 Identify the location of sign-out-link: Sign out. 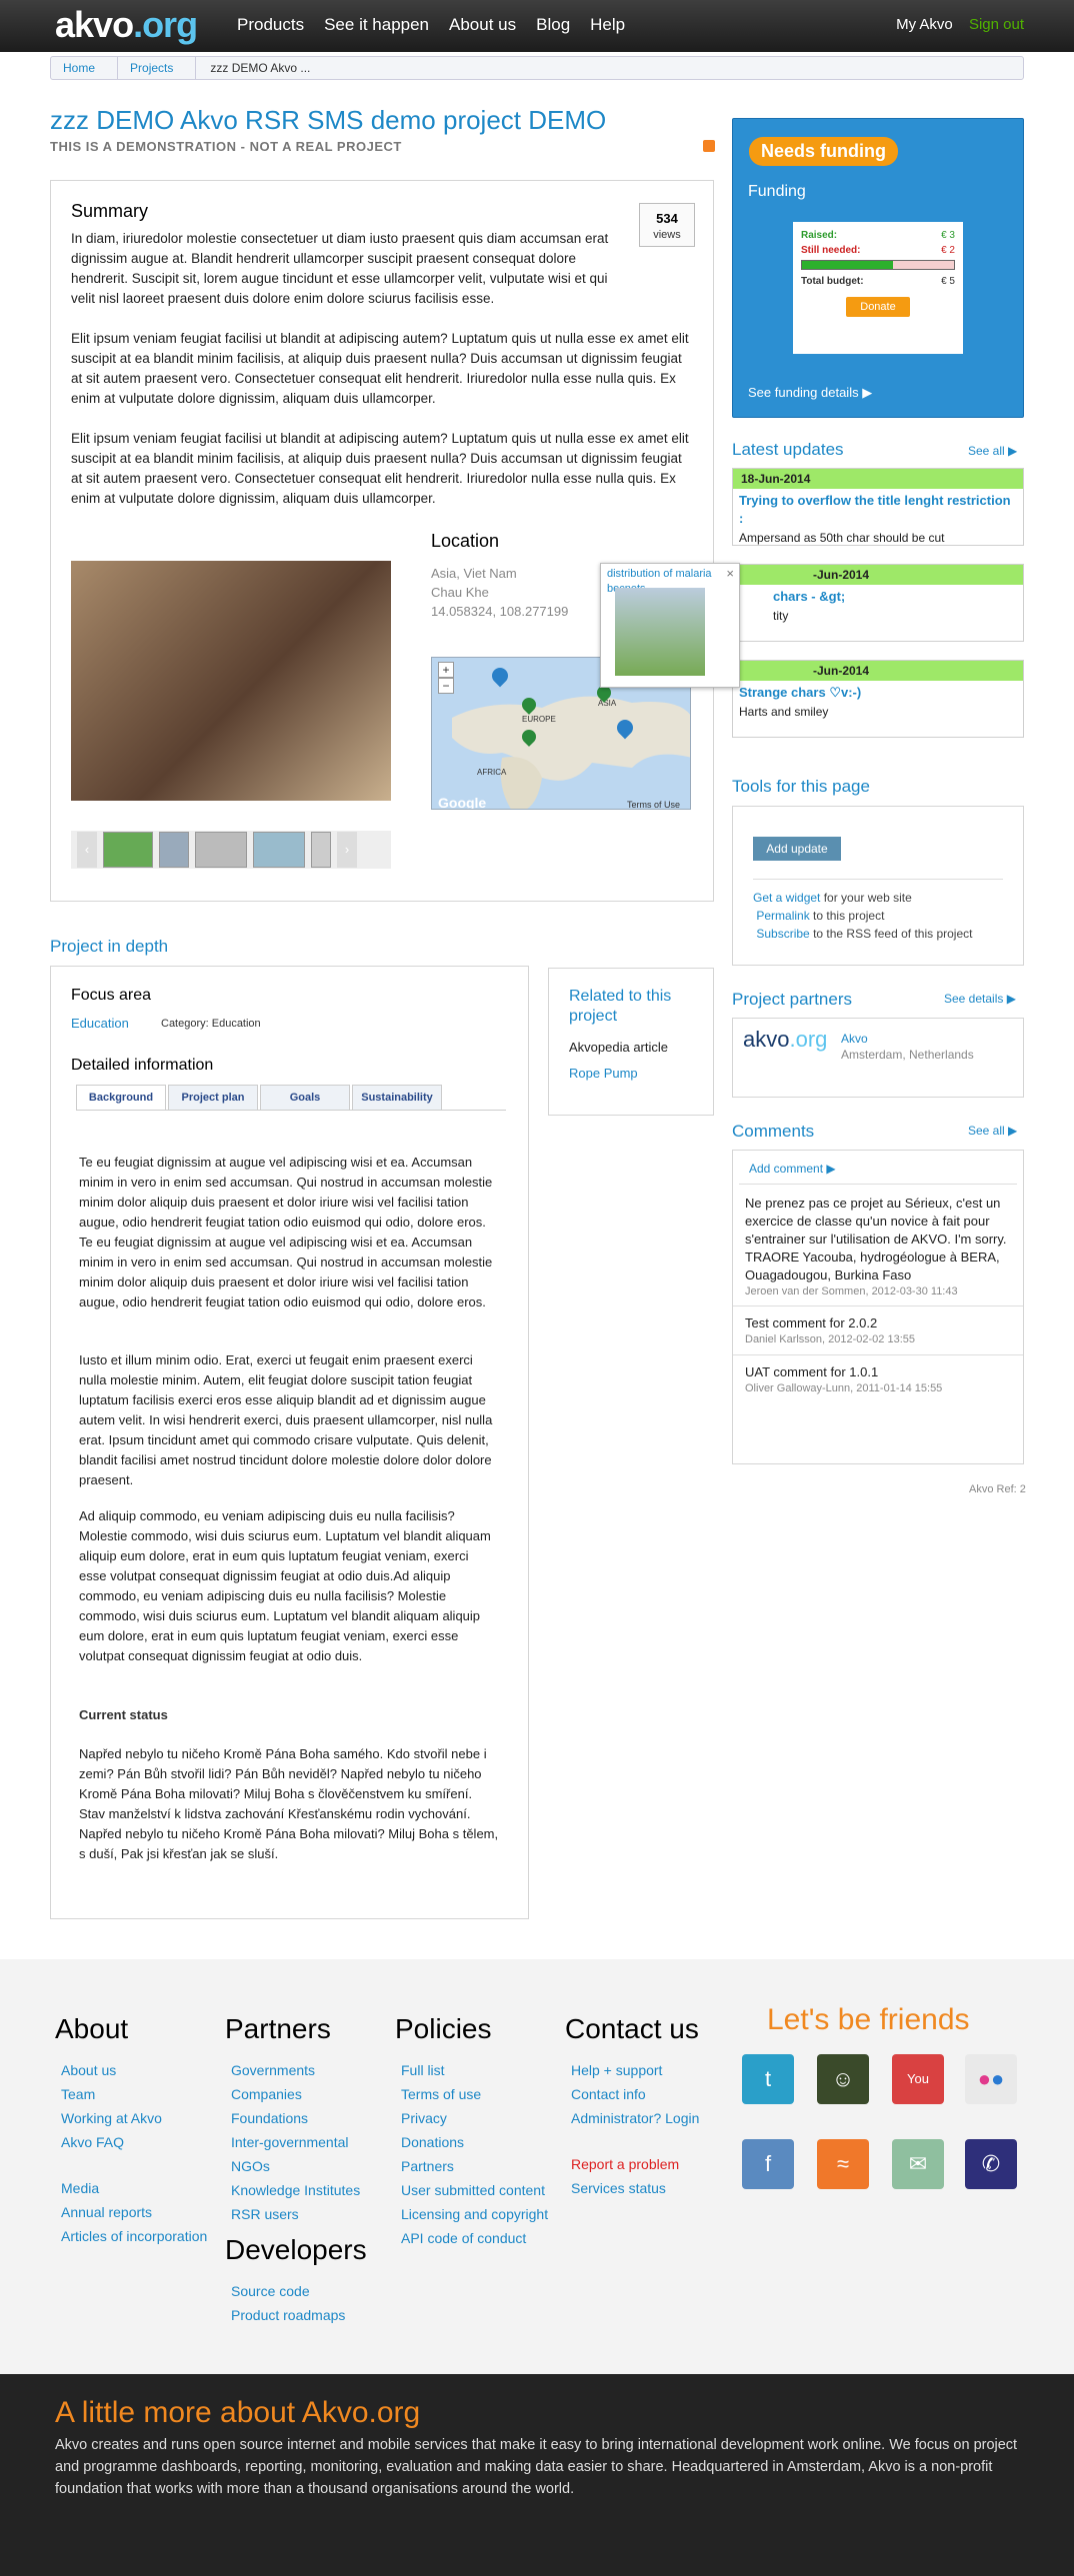
(996, 24).